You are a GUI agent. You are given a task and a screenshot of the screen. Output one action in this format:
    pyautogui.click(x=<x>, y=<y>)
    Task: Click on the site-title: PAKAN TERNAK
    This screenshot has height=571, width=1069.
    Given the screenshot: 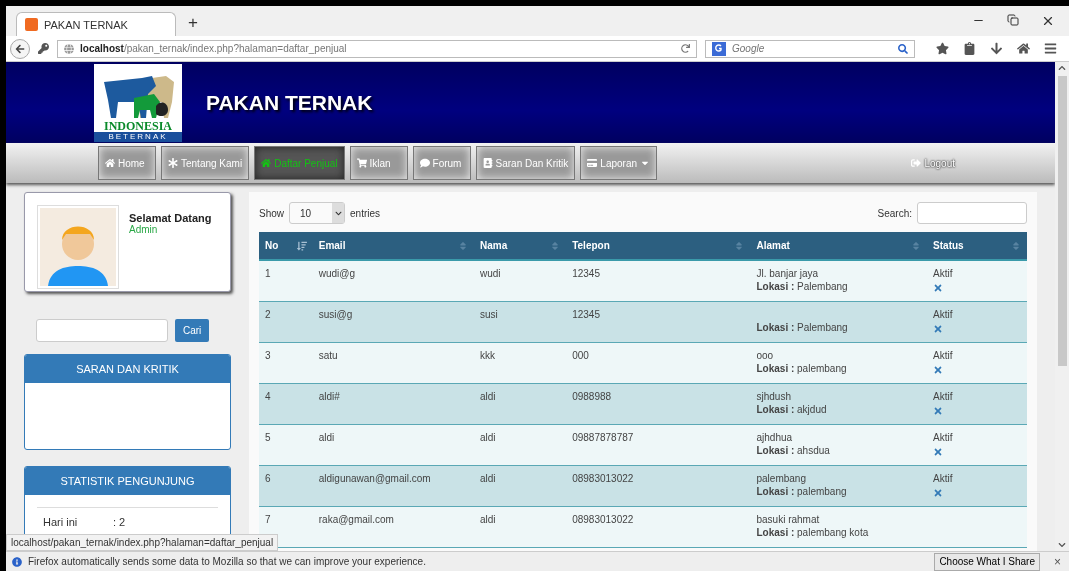 What is the action you would take?
    pyautogui.click(x=289, y=102)
    